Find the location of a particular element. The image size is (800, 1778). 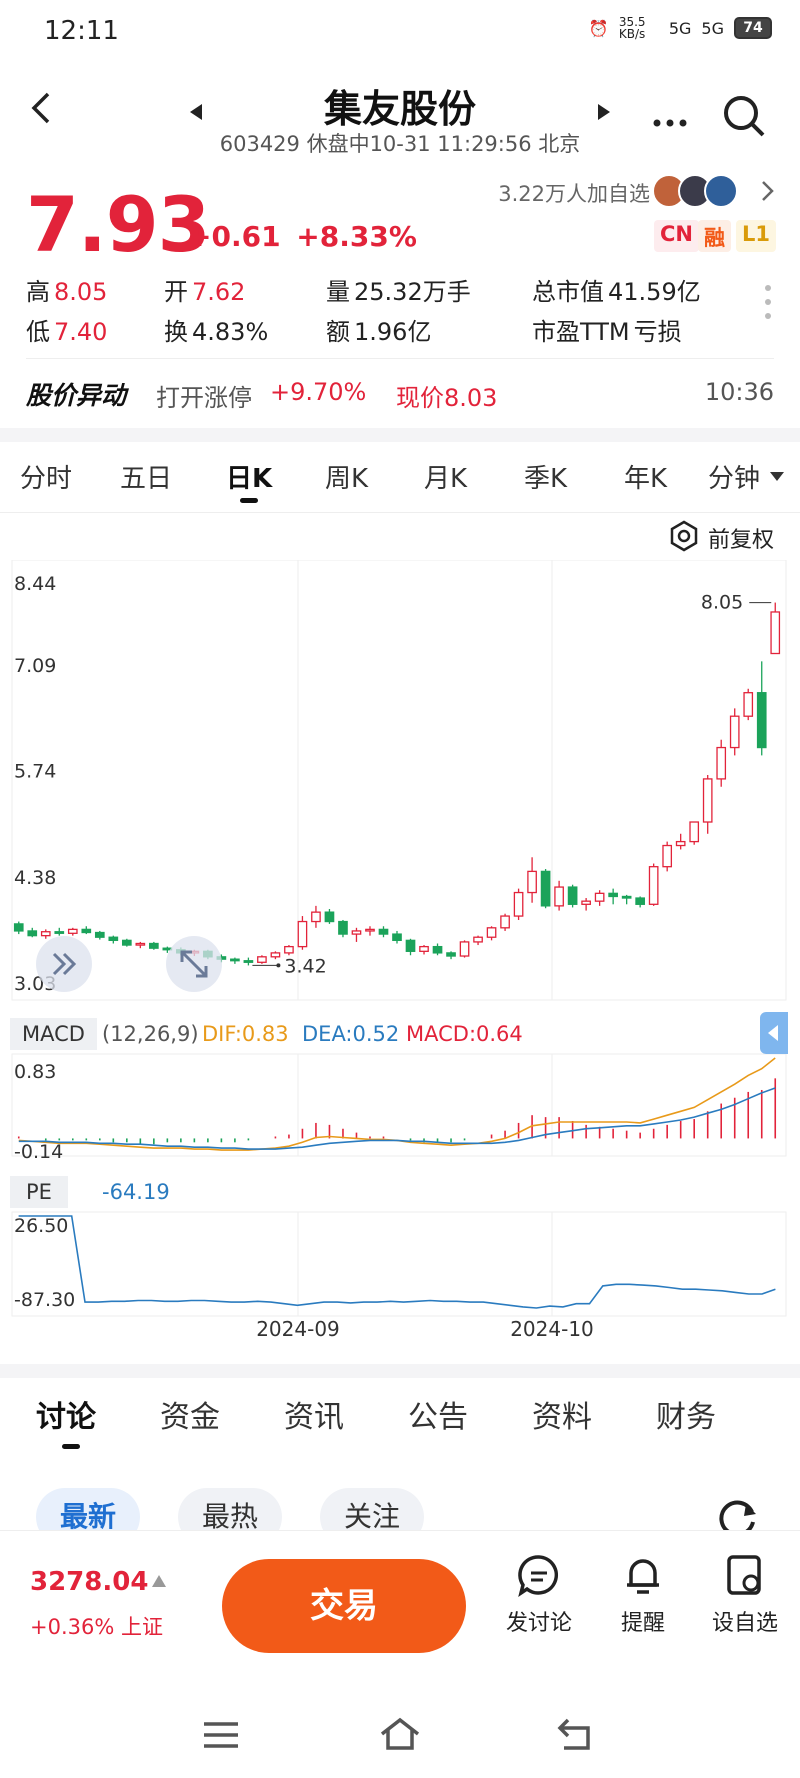

stat-value: 8.05 is located at coordinates (81, 292).